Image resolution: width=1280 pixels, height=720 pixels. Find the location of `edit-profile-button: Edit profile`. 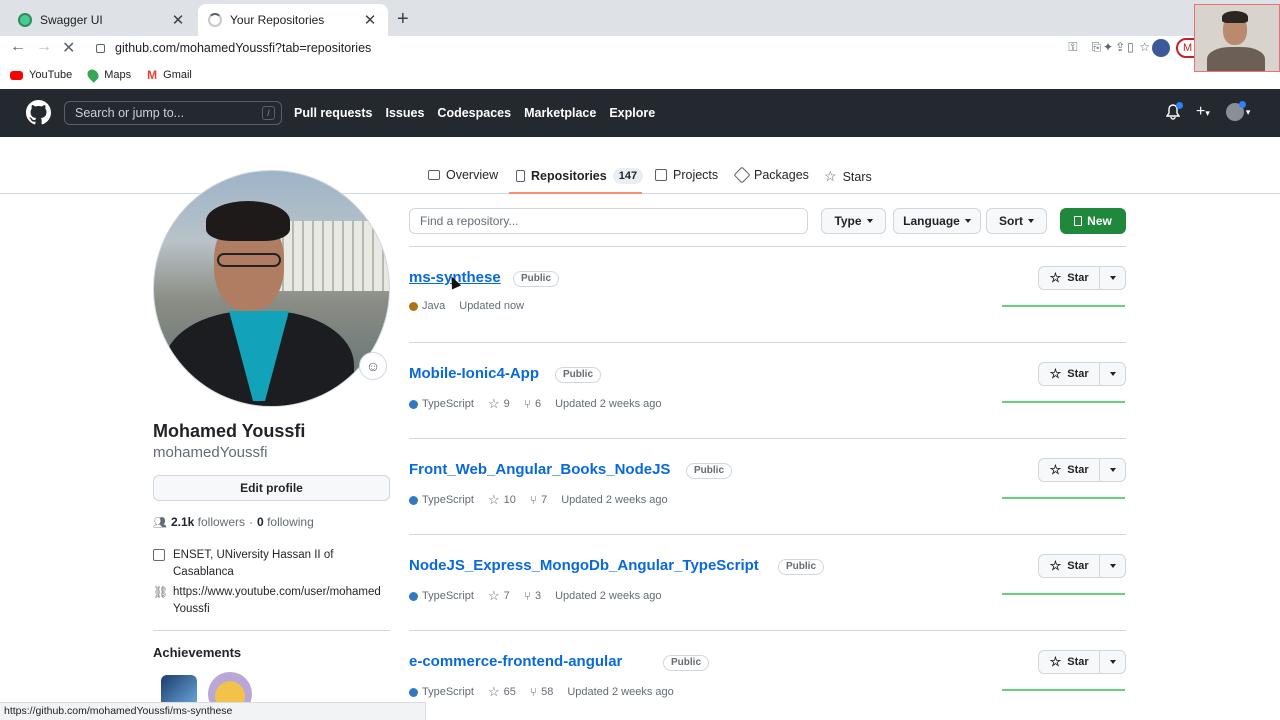

edit-profile-button: Edit profile is located at coordinates (271, 488).